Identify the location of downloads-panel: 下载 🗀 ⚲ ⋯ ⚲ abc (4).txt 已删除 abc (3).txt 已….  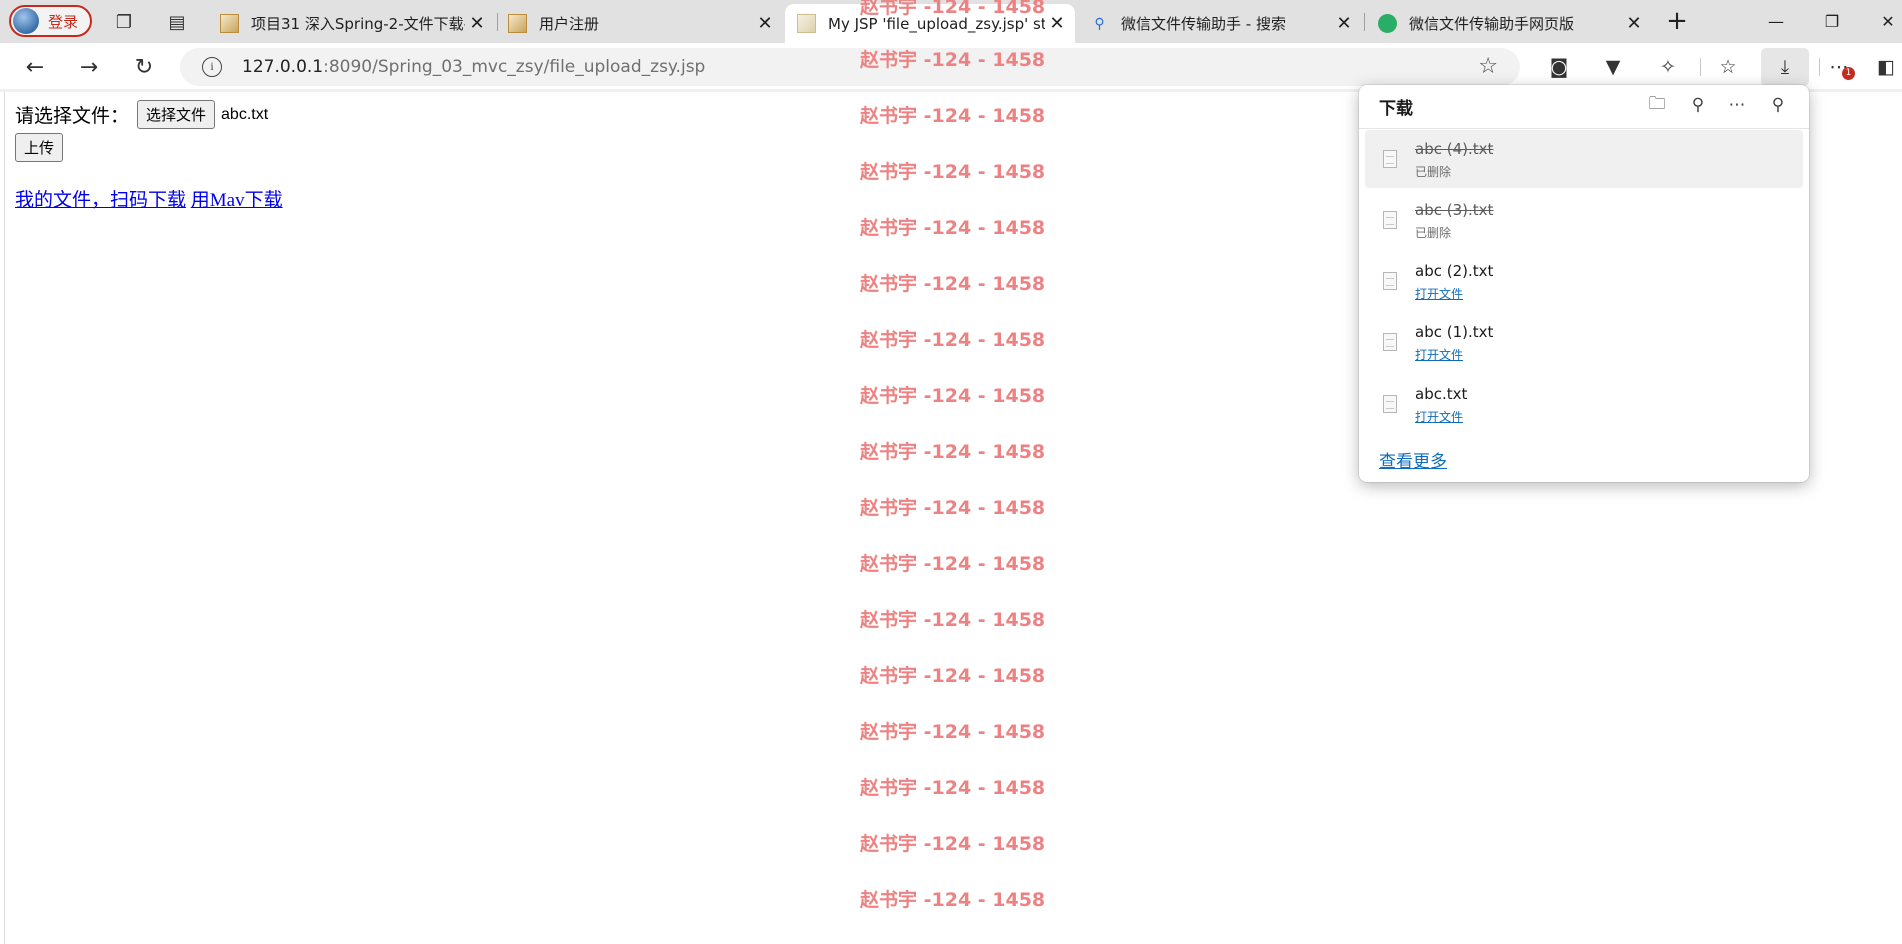
(1584, 283).